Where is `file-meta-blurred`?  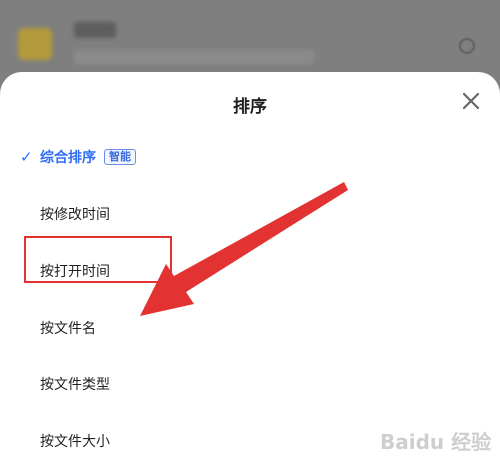
file-meta-blurred is located at coordinates (194, 57).